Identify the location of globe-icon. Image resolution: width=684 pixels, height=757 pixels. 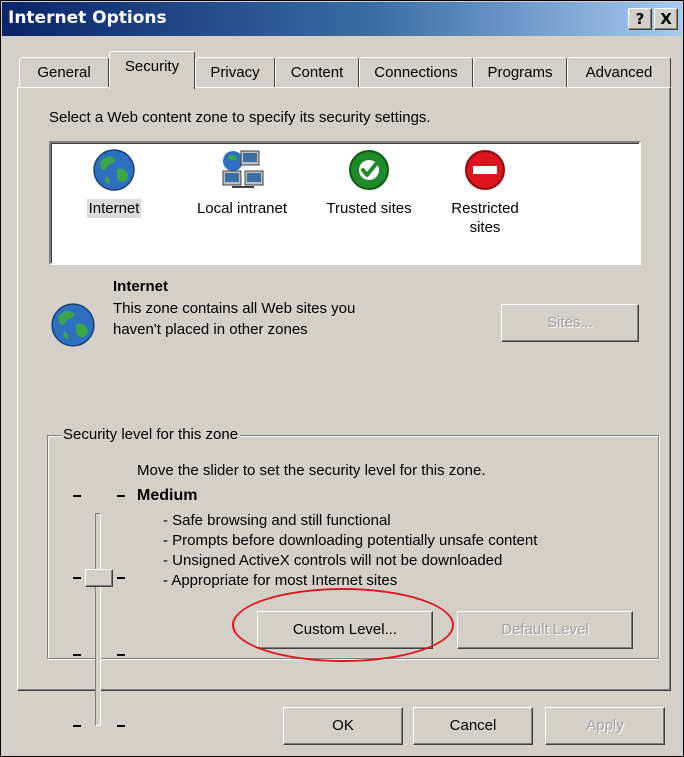
(114, 170).